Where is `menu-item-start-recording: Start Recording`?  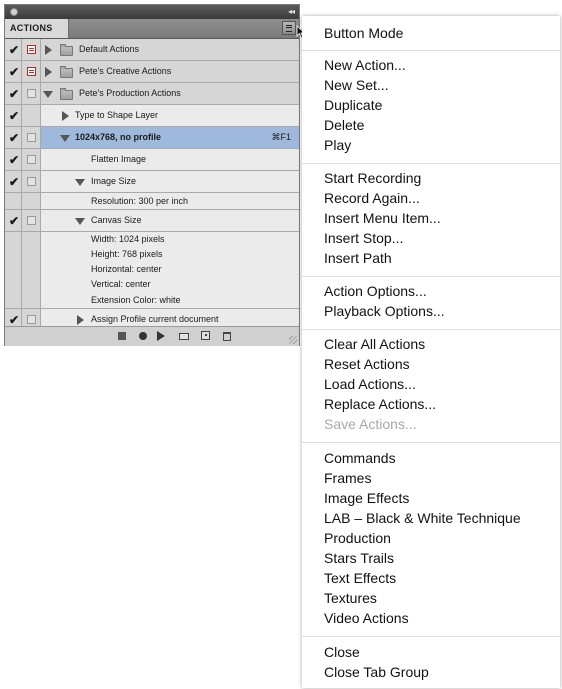
menu-item-start-recording: Start Recording is located at coordinates (372, 178).